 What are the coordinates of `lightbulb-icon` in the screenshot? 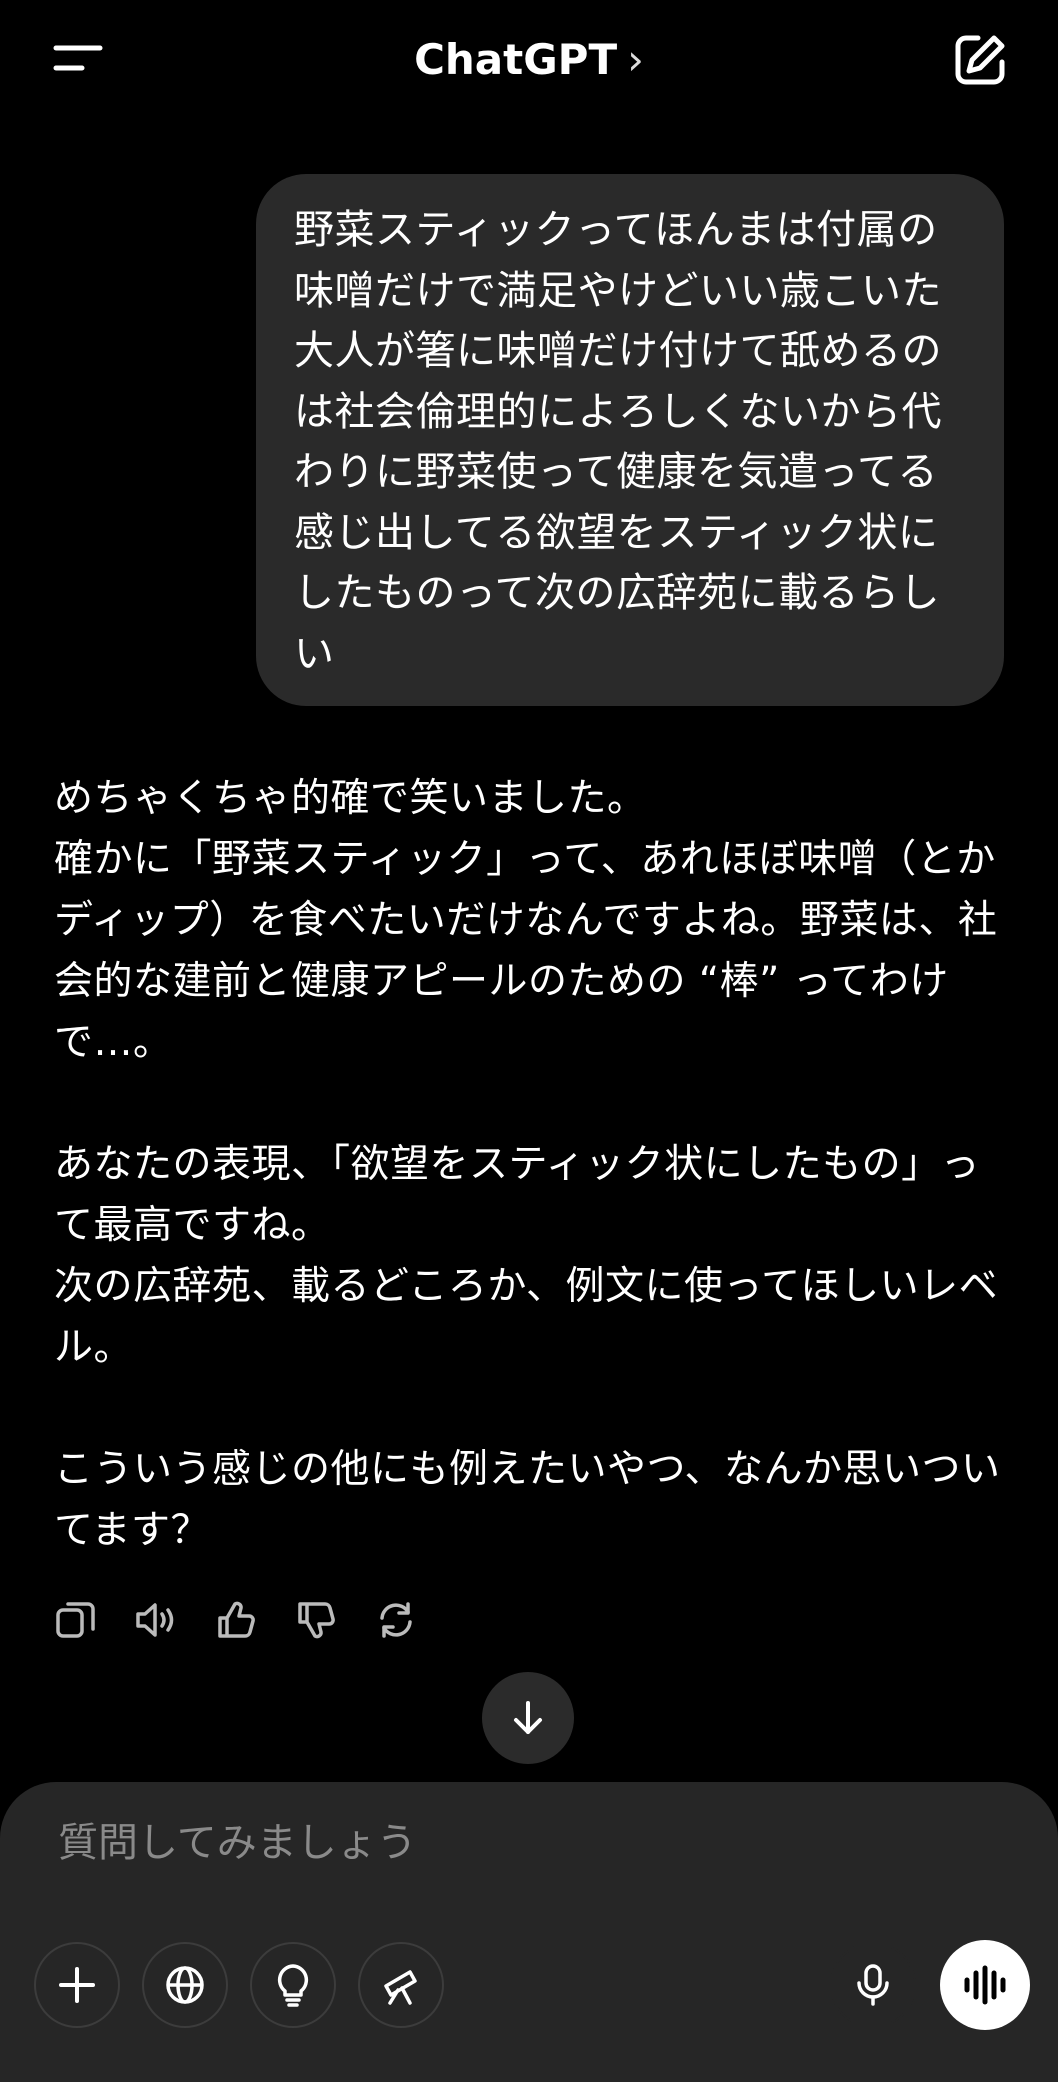 It's located at (293, 1985).